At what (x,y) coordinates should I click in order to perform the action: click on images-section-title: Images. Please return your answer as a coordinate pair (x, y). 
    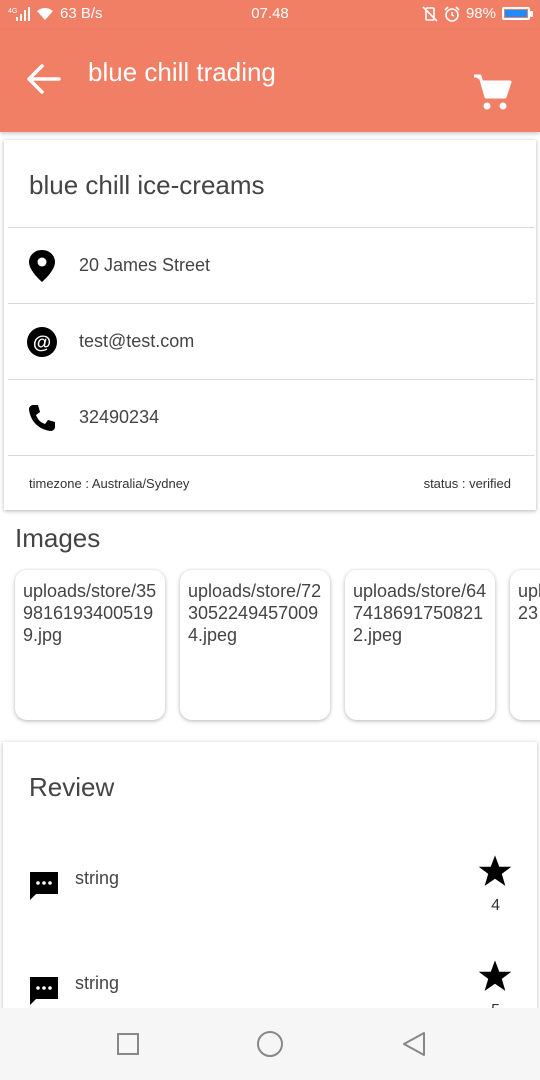
    Looking at the image, I should click on (58, 538).